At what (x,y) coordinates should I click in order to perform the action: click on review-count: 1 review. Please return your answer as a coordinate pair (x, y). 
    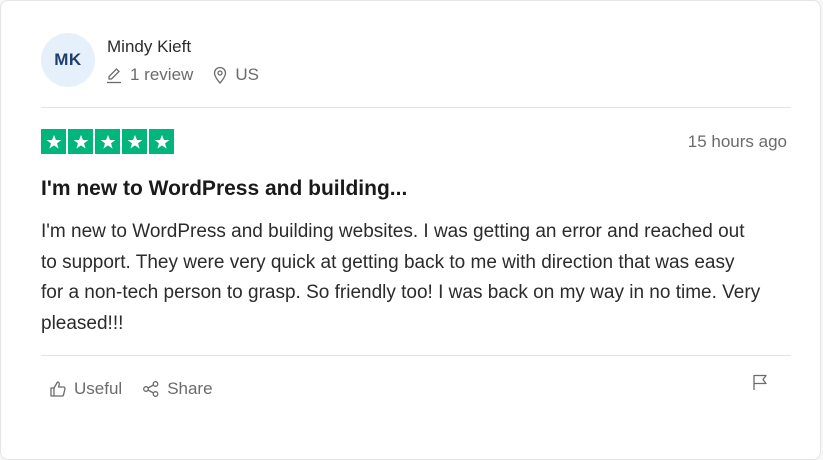
    Looking at the image, I should click on (149, 75).